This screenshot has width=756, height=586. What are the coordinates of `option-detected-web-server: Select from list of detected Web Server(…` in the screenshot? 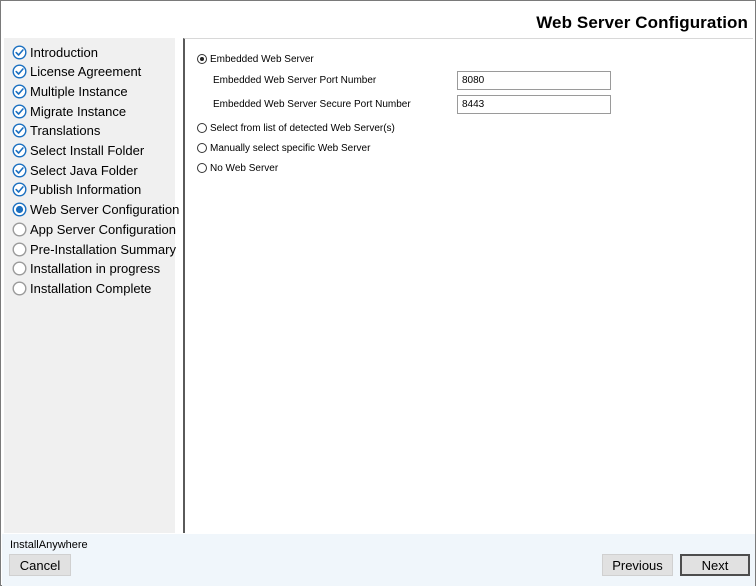 It's located at (296, 128).